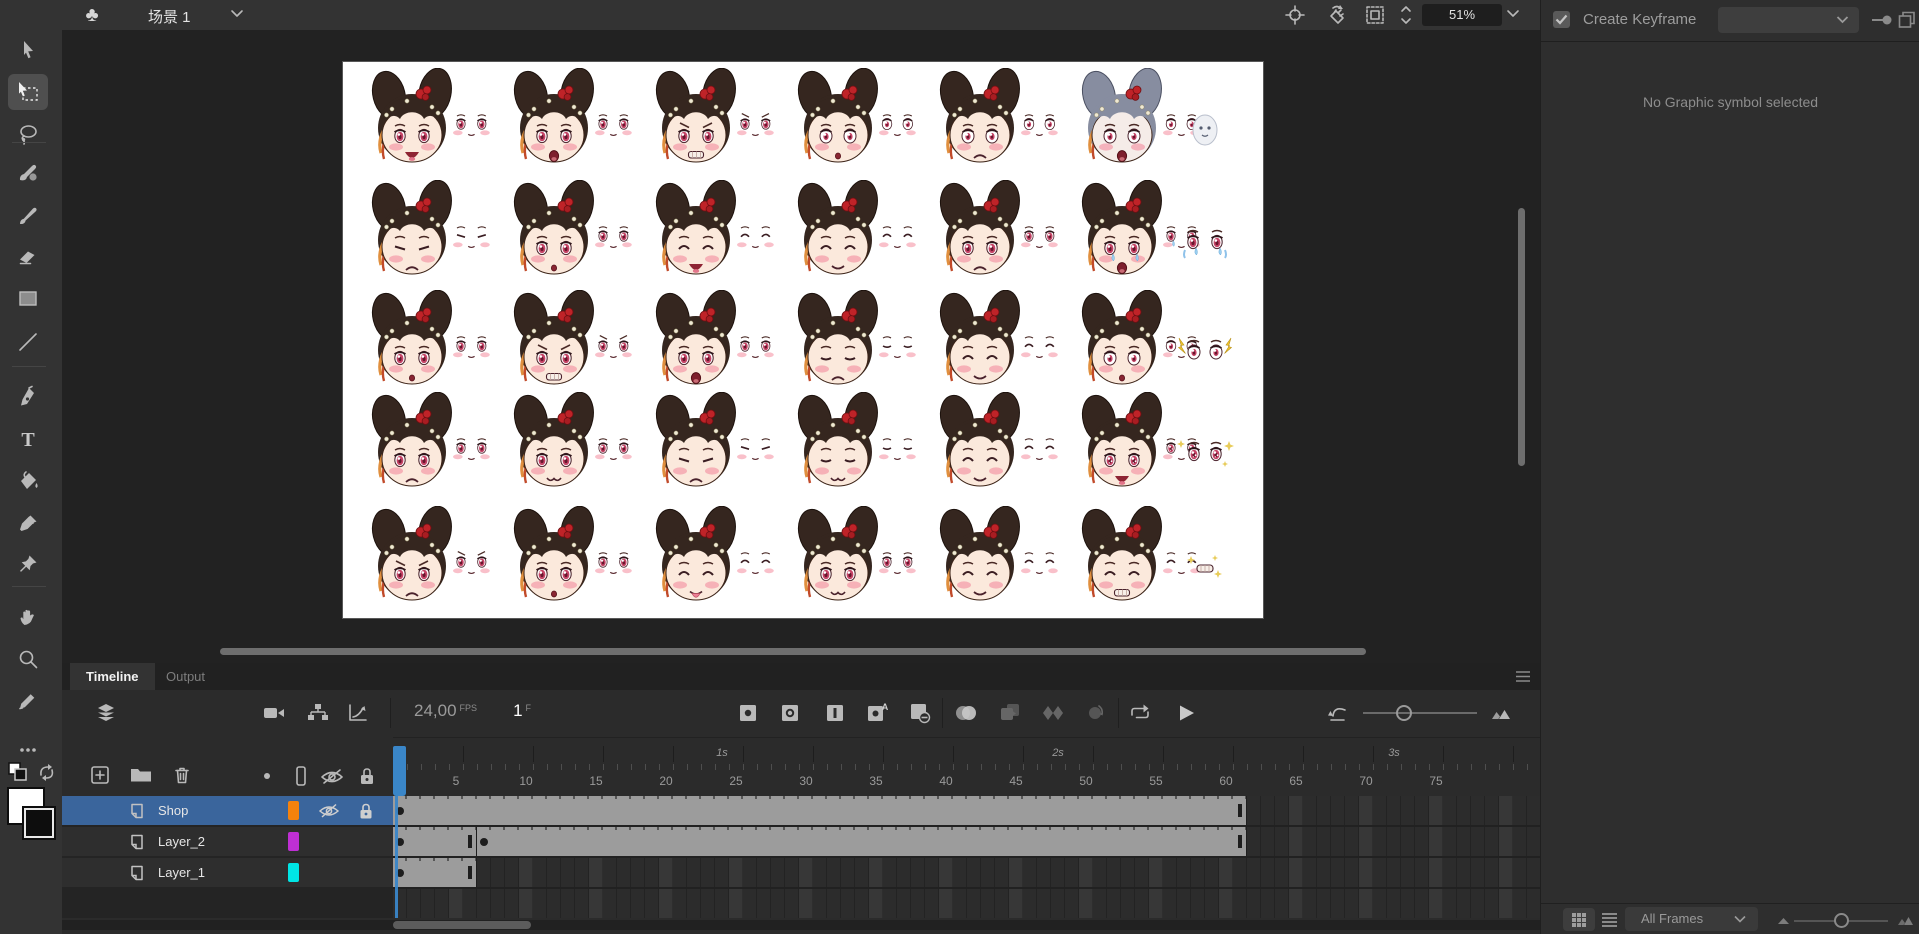  I want to click on default-colors-icon, so click(18, 772).